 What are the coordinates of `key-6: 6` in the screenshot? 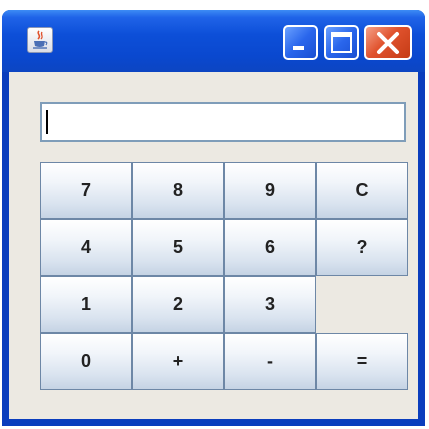 It's located at (270, 247).